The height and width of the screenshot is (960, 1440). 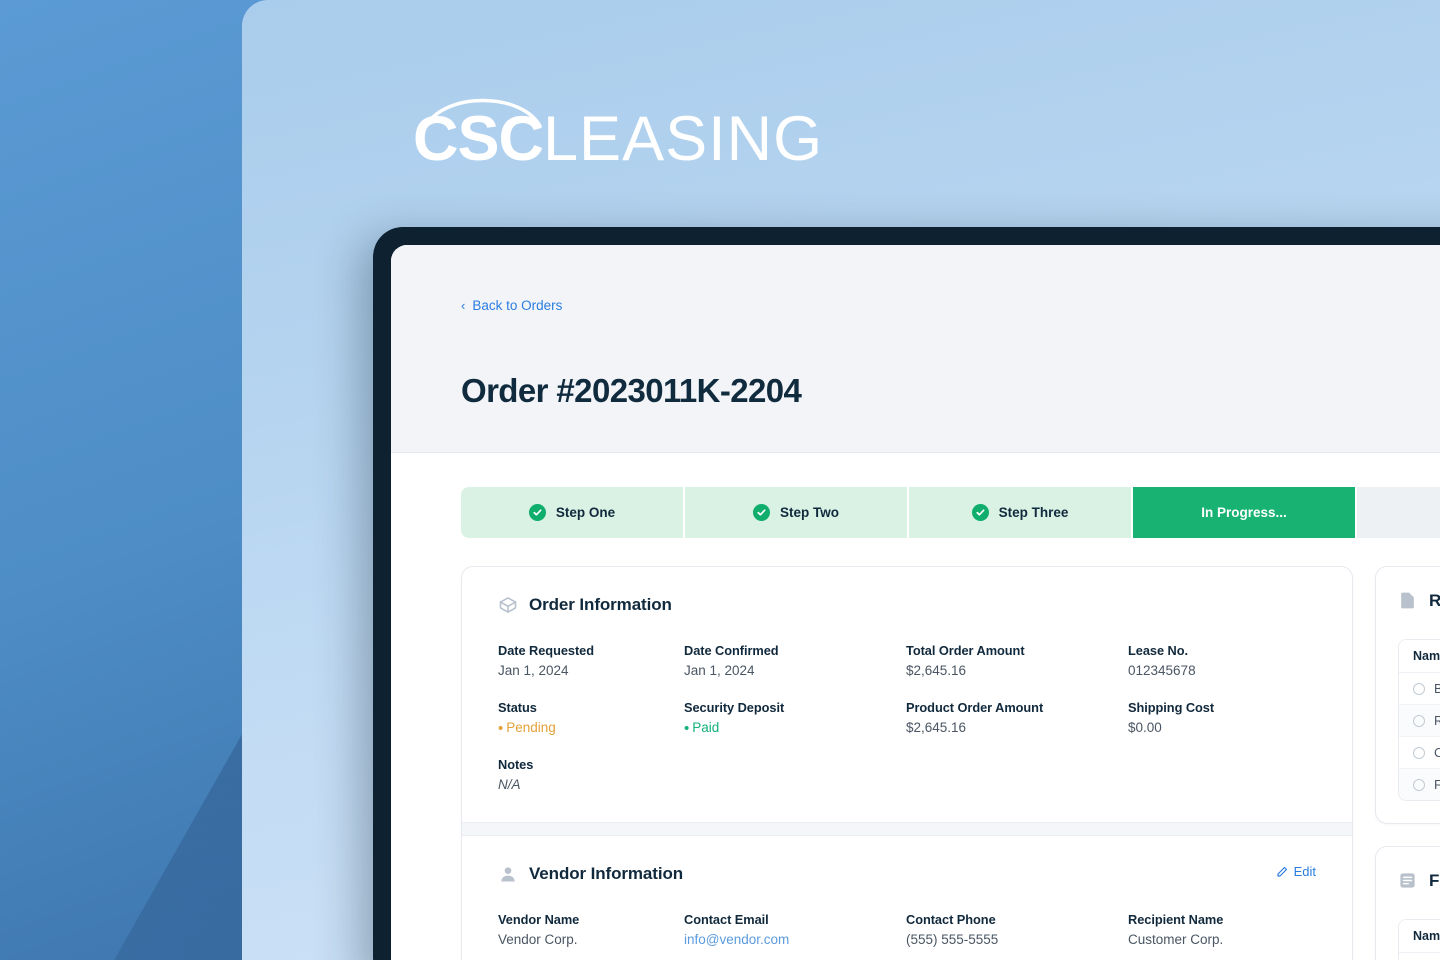 I want to click on list-item-label: Re, so click(x=1437, y=720).